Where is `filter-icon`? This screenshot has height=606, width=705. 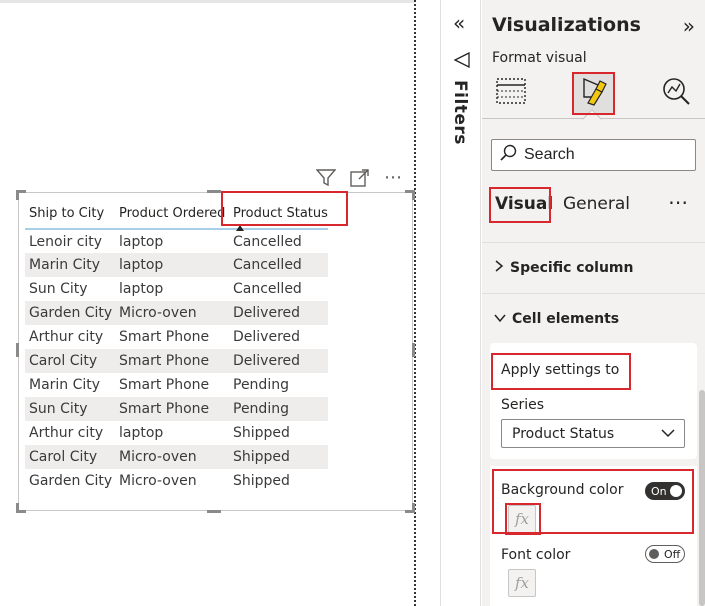
filter-icon is located at coordinates (326, 177).